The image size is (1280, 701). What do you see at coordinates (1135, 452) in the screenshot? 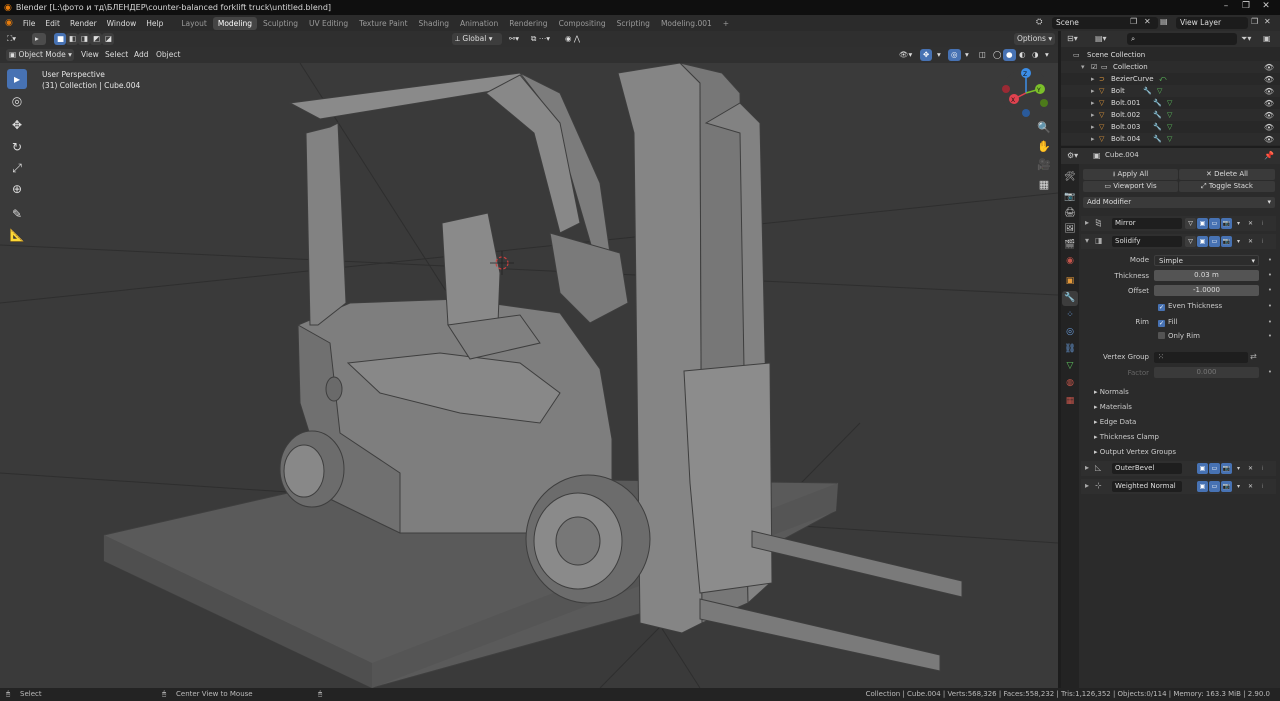
I see `subpanel-output-vertex-groups: ▸ Output Vertex Groups` at bounding box center [1135, 452].